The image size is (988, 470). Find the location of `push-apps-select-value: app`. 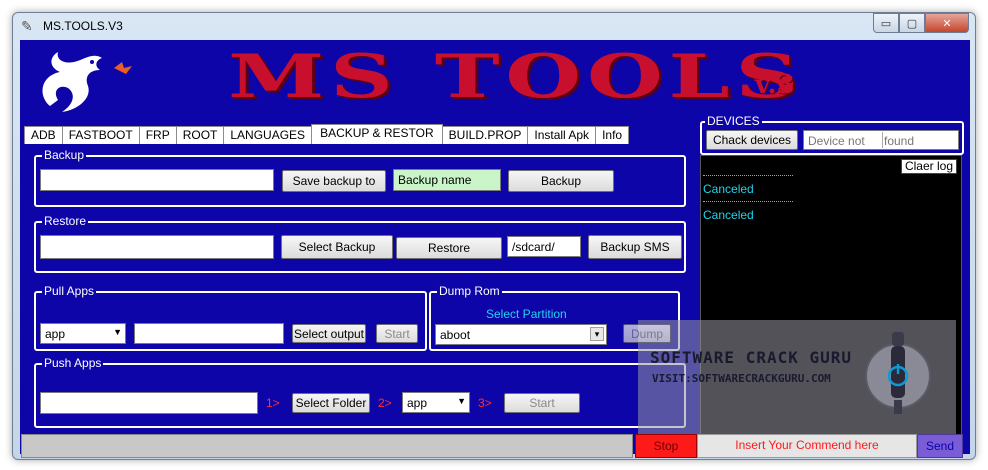

push-apps-select-value: app is located at coordinates (417, 402).